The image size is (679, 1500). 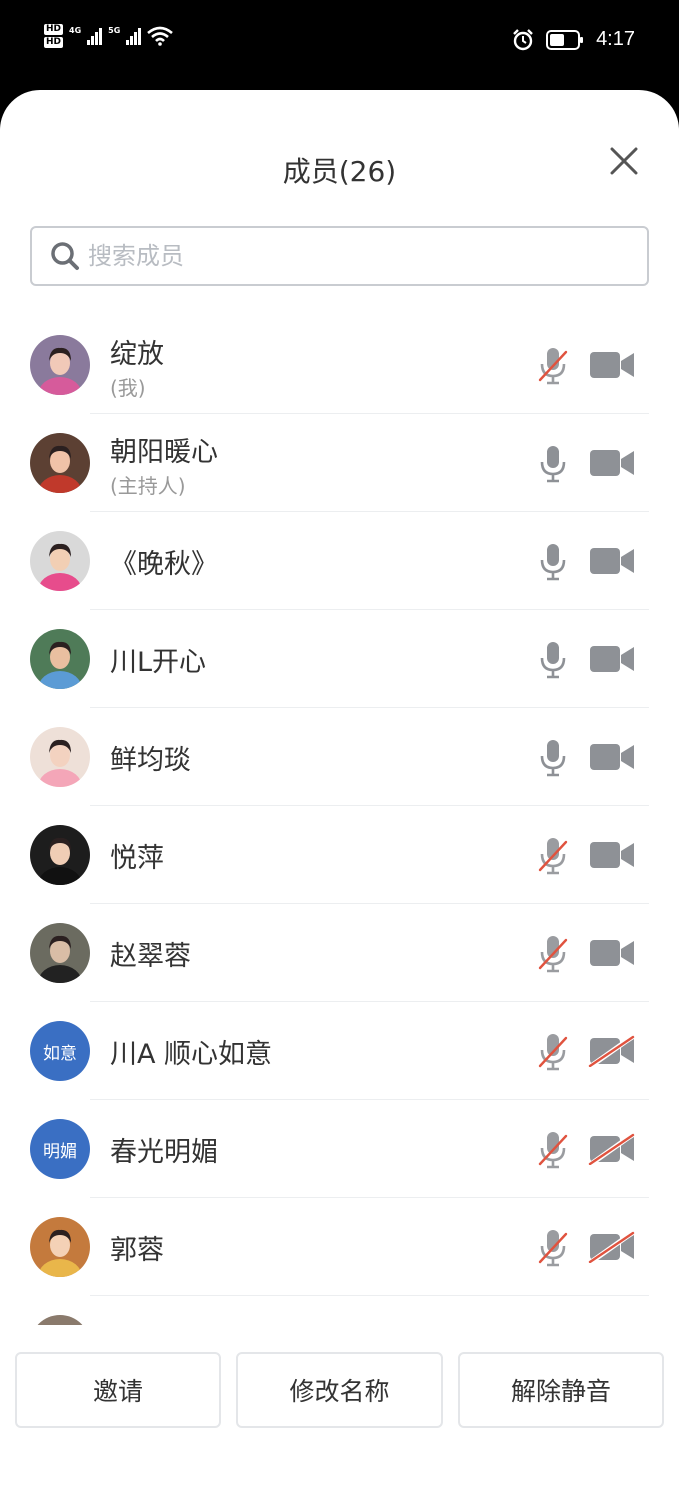 I want to click on invite-button: 邀请, so click(x=118, y=1390).